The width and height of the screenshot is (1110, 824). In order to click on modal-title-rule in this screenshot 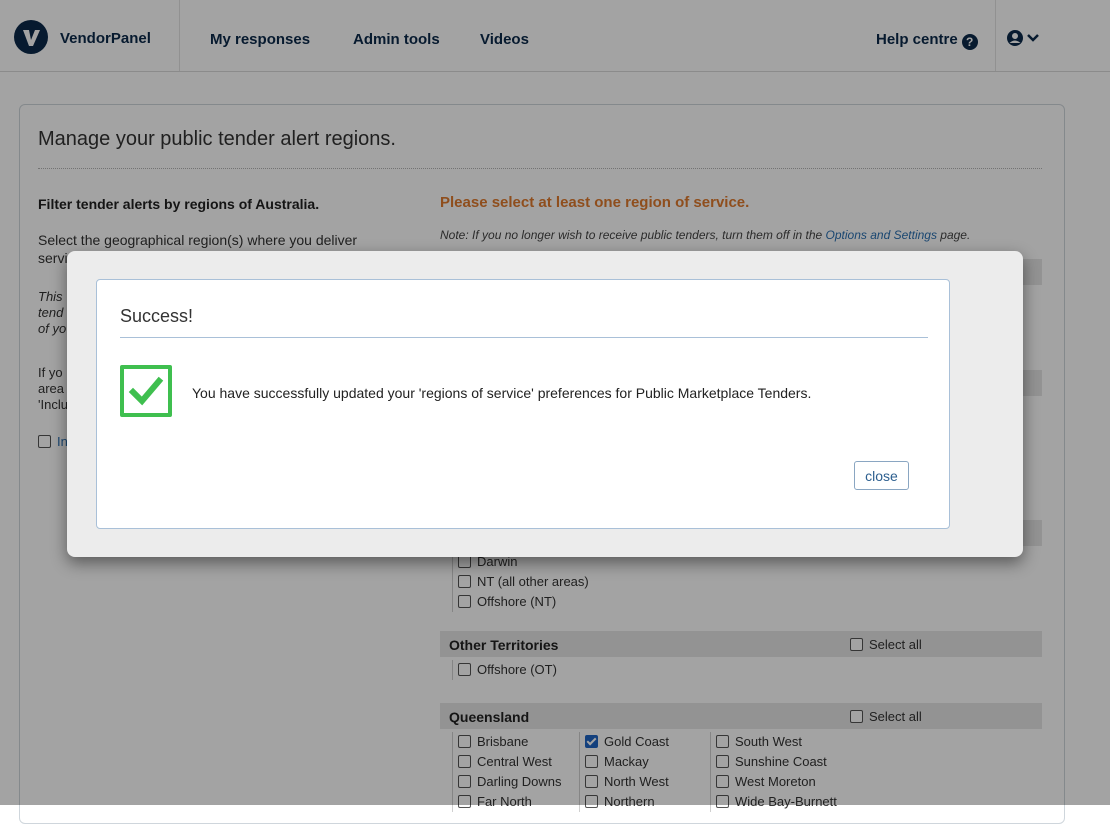, I will do `click(524, 337)`.